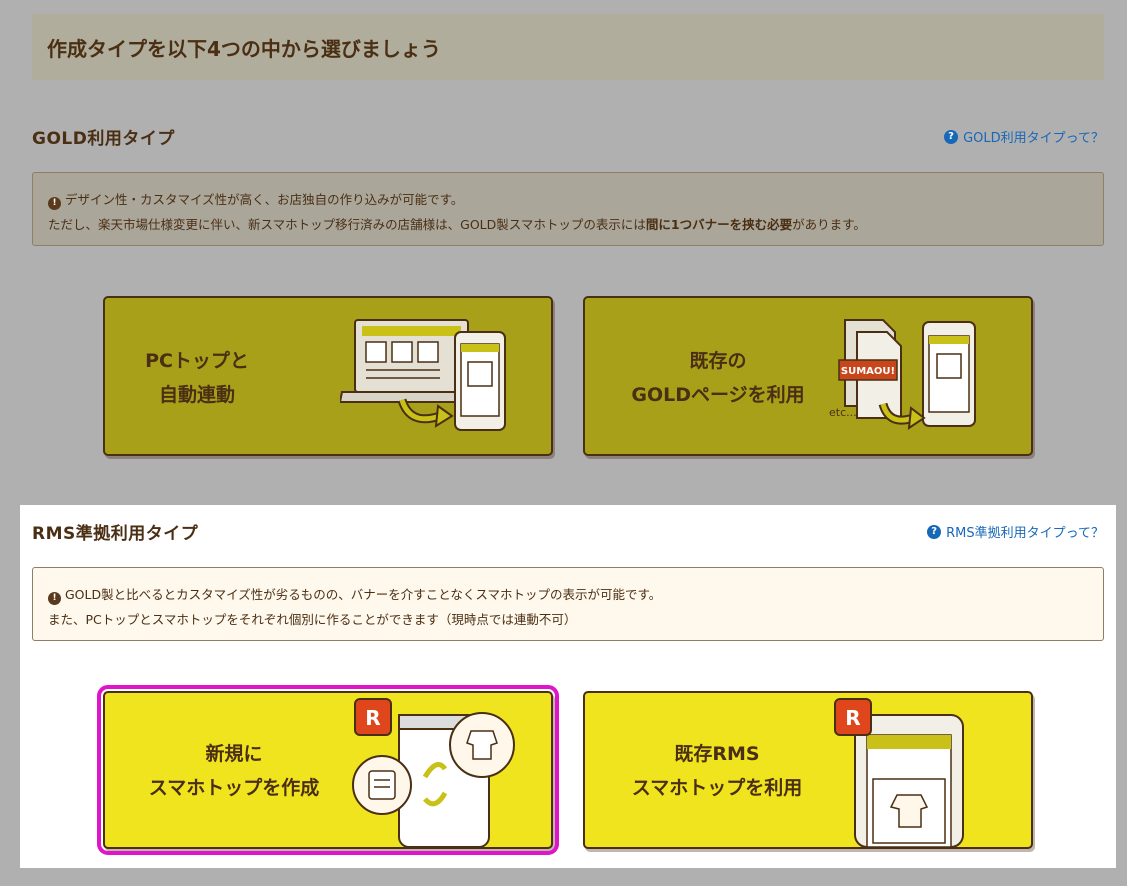 This screenshot has width=1127, height=886. Describe the element at coordinates (568, 136) in the screenshot. I see `gold-section-header: GOLD利用タイプ ? GOLD利用タイプって？` at that location.